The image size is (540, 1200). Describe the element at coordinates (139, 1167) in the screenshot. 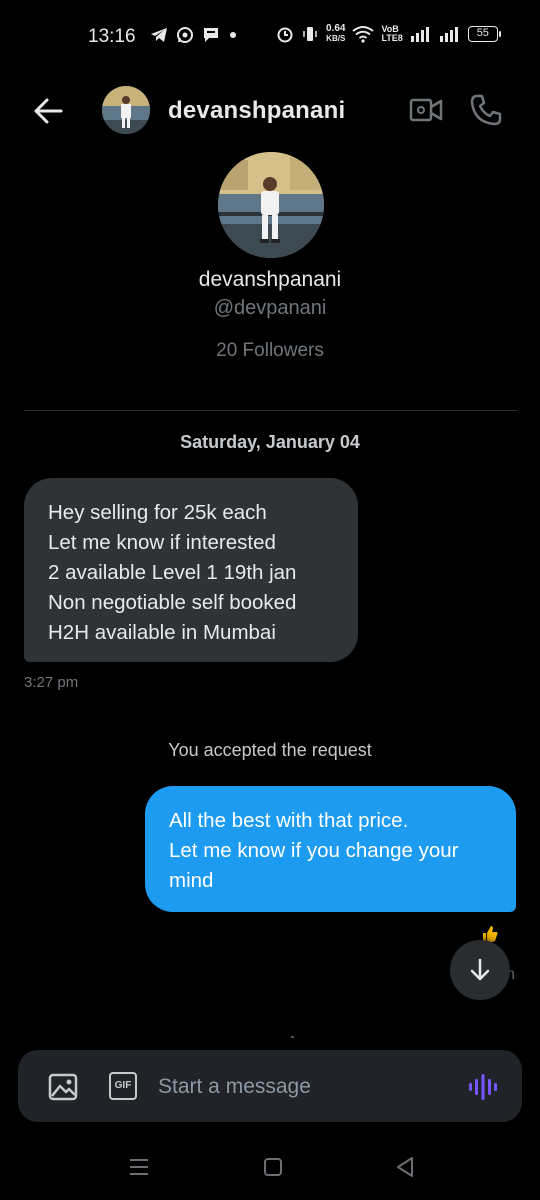

I see `recent-apps-icon` at that location.